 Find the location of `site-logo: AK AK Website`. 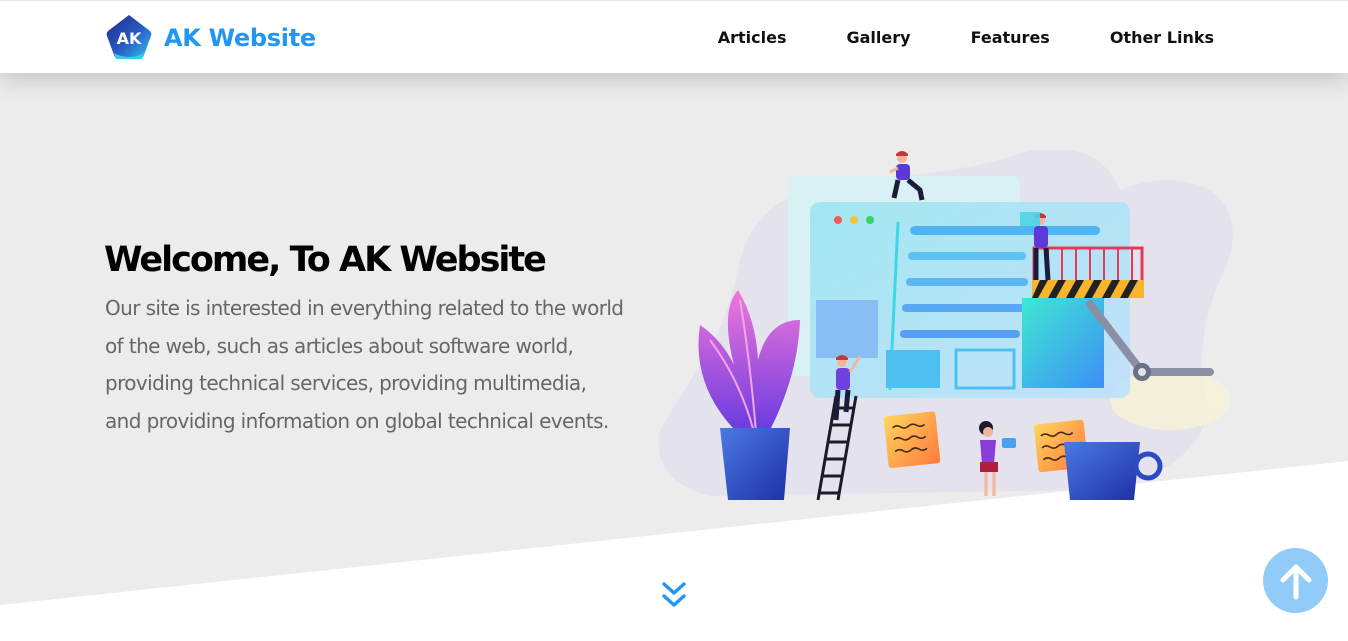

site-logo: AK AK Website is located at coordinates (210, 38).